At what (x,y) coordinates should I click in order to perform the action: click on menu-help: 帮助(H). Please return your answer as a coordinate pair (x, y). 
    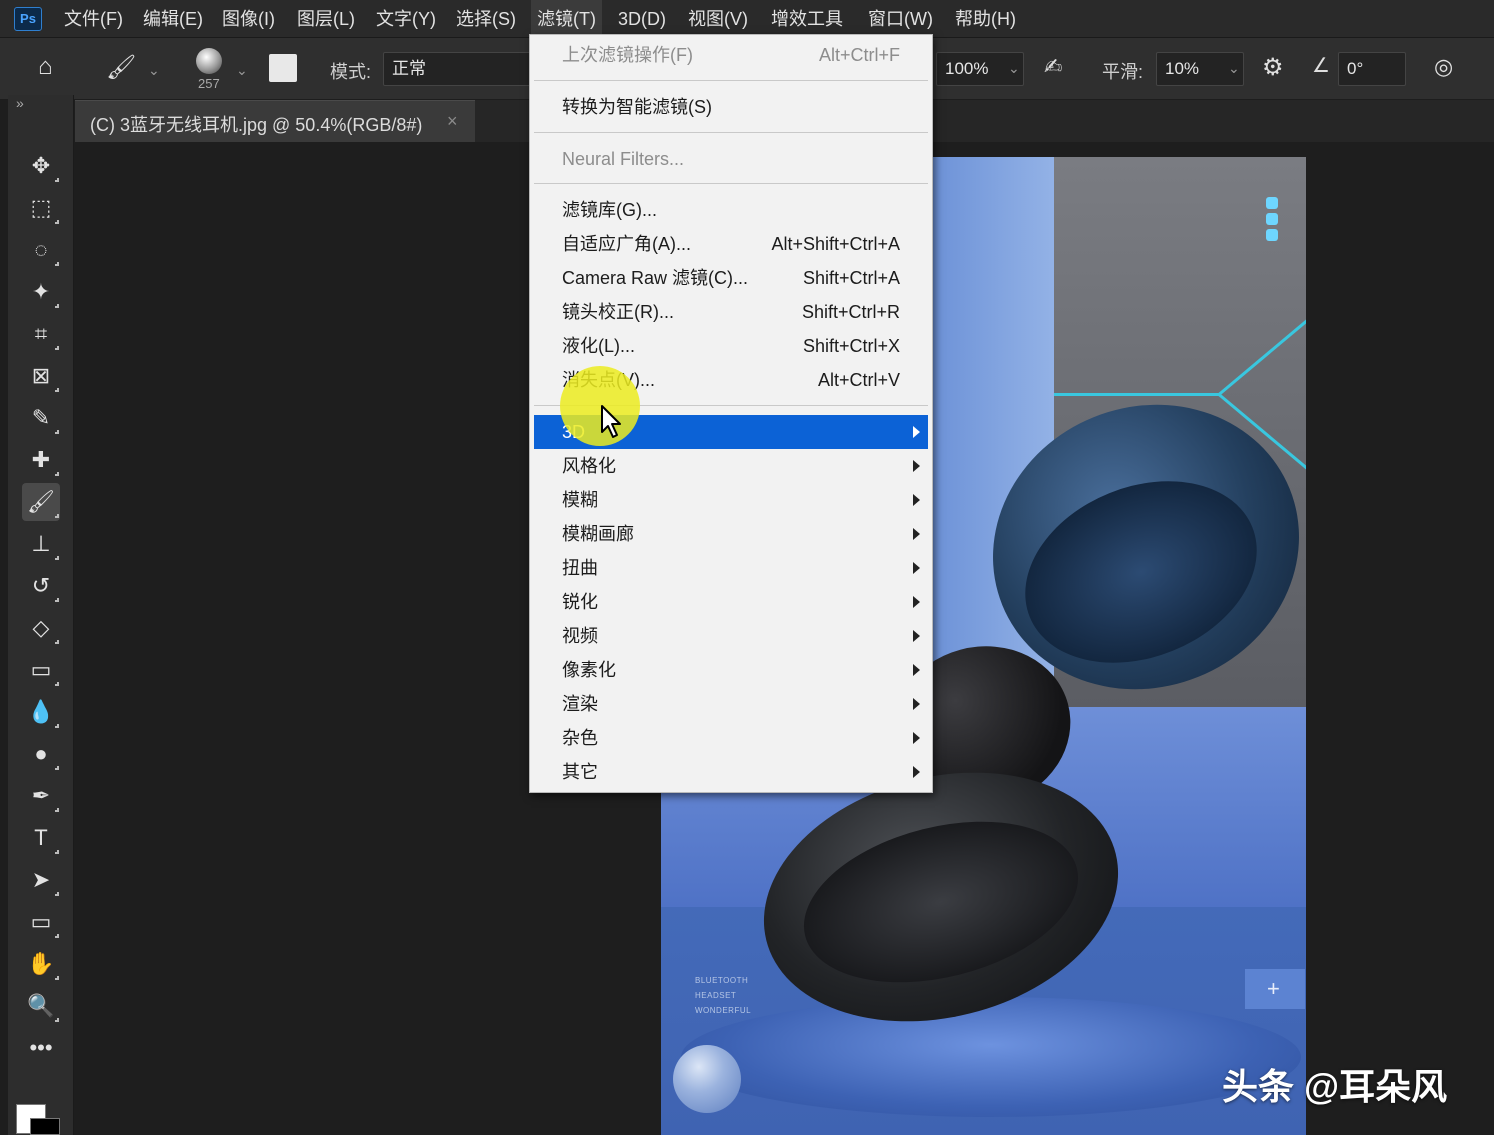
    Looking at the image, I should click on (985, 19).